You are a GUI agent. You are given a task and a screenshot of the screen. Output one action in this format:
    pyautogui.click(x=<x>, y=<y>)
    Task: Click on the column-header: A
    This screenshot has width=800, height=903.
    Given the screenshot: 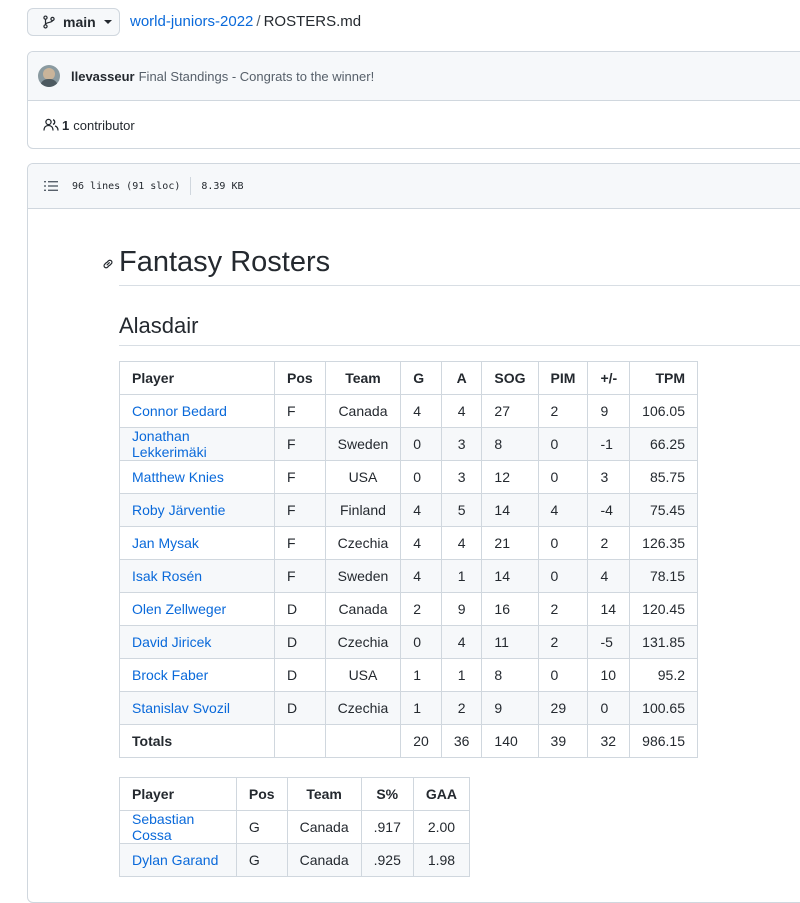 What is the action you would take?
    pyautogui.click(x=461, y=378)
    